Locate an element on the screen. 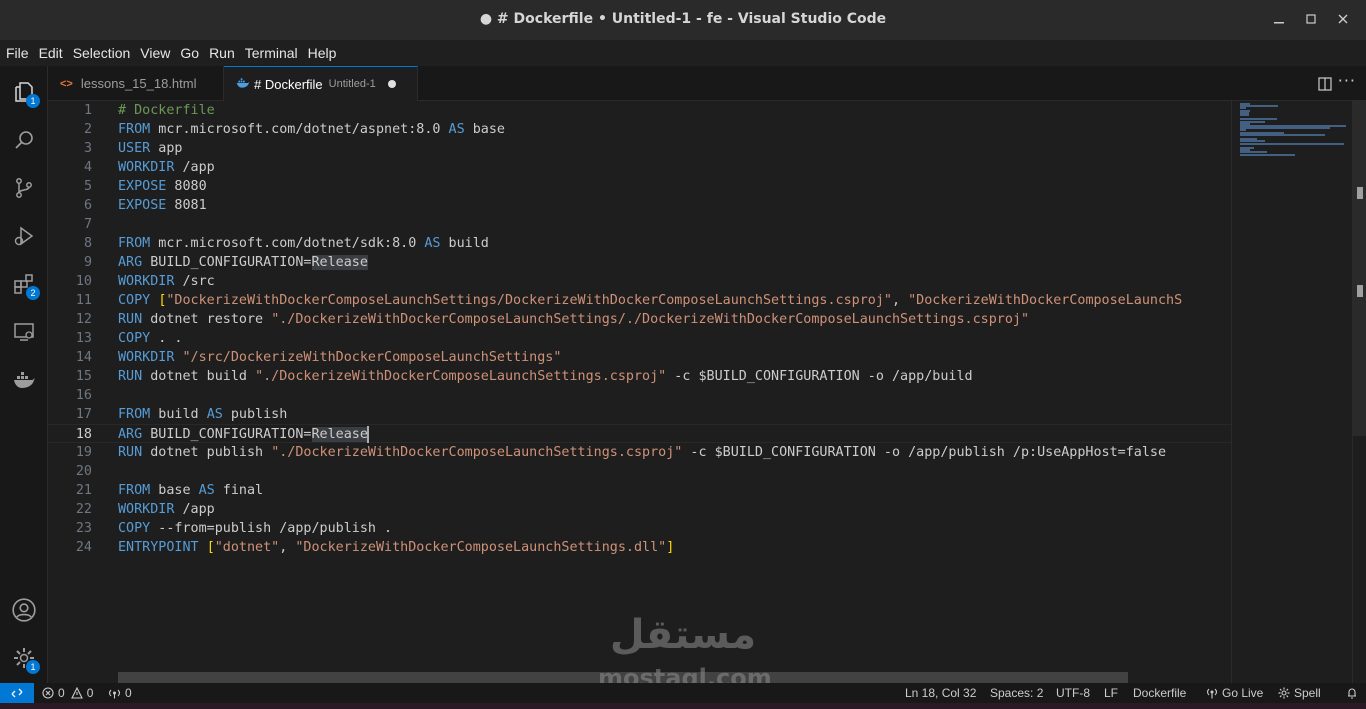  code-line: 20 is located at coordinates (639, 471).